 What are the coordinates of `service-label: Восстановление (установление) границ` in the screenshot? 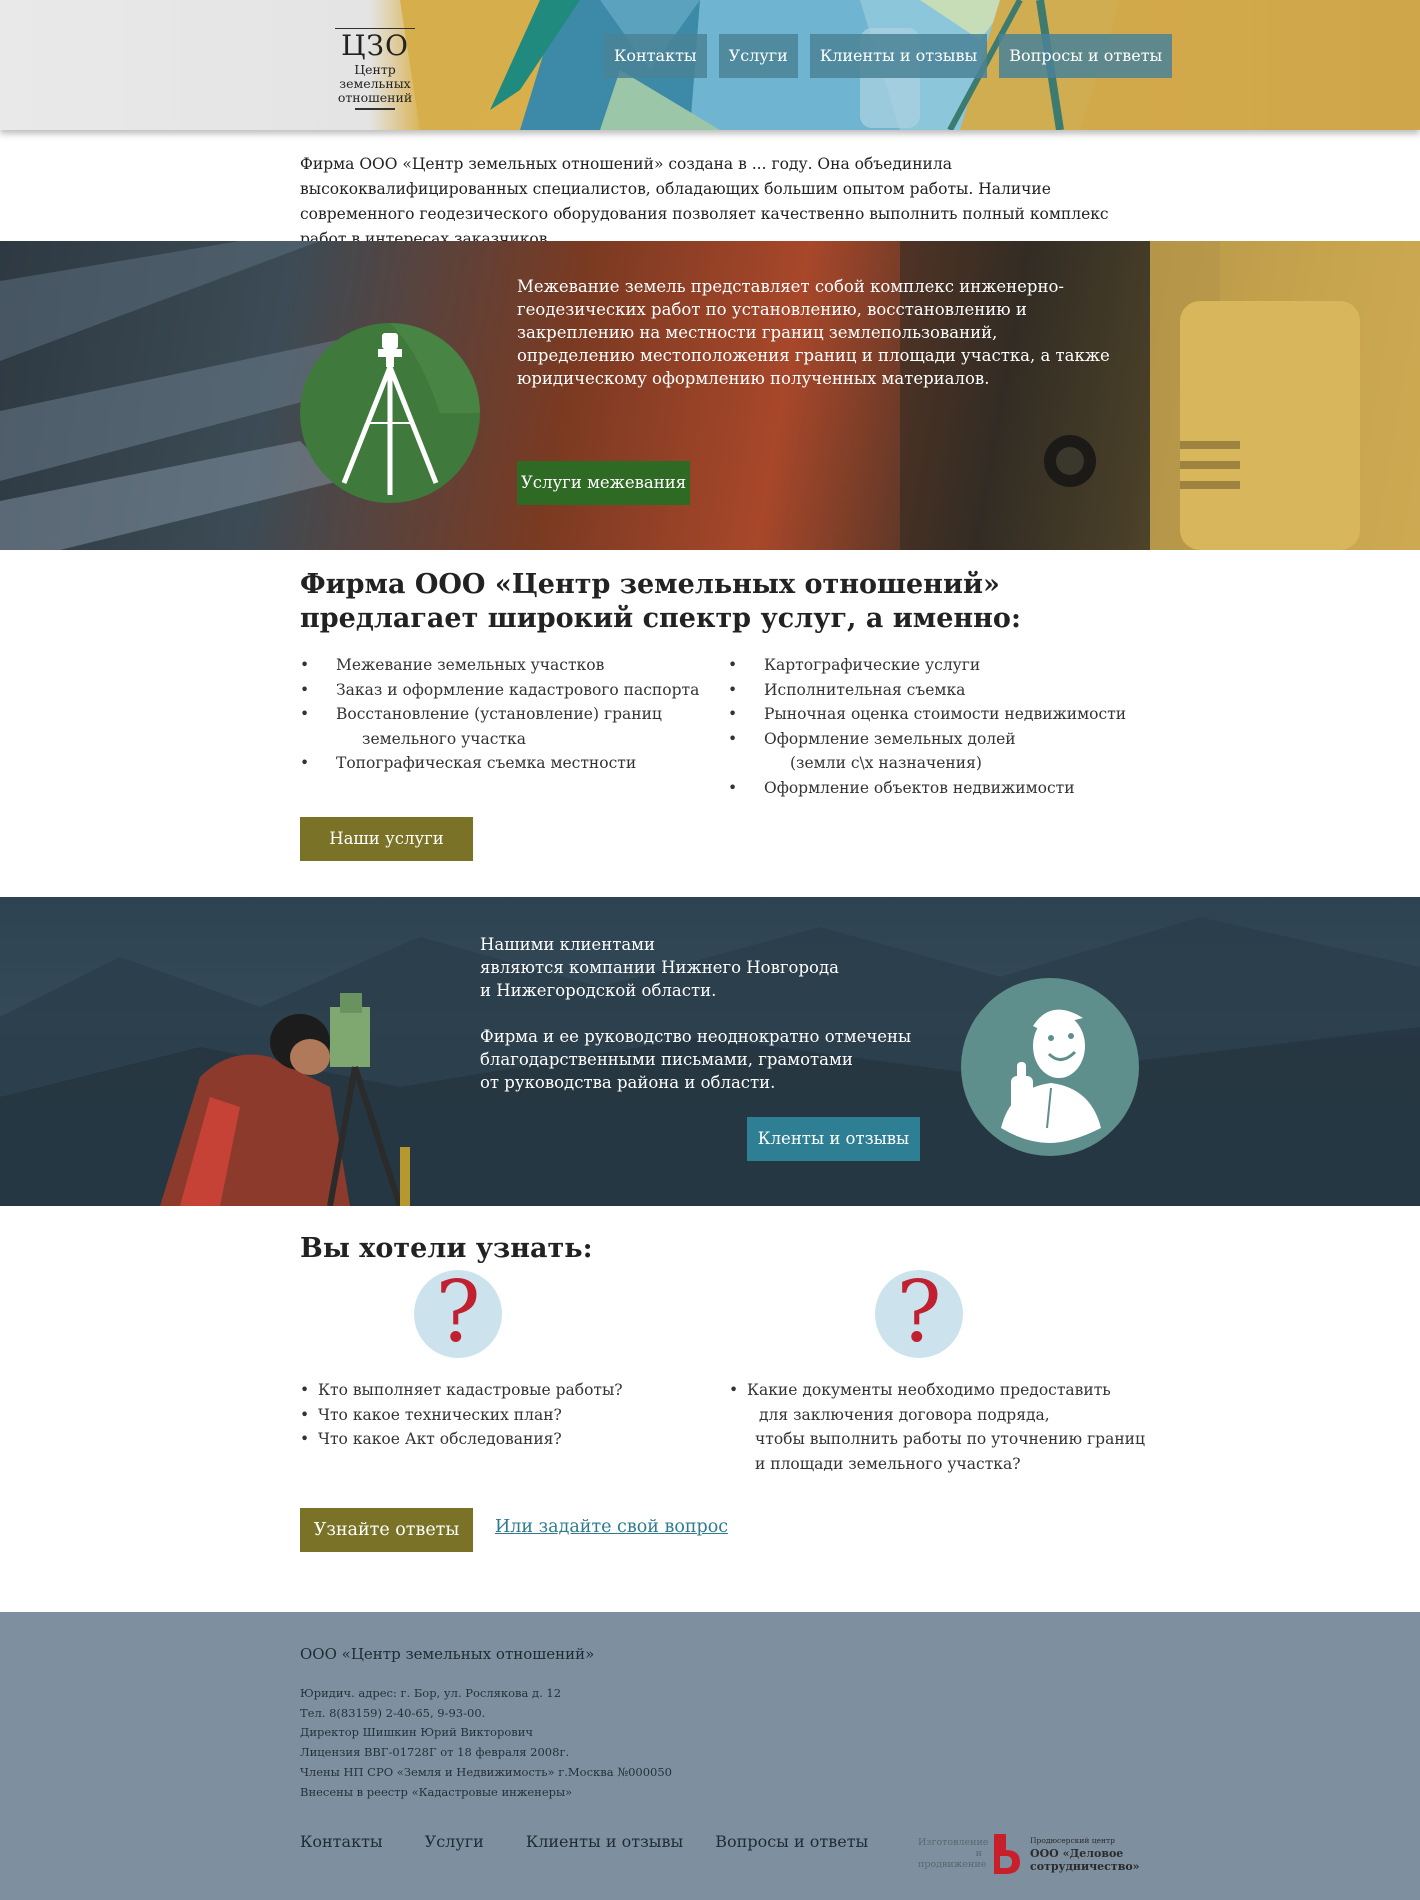 It's located at (499, 714).